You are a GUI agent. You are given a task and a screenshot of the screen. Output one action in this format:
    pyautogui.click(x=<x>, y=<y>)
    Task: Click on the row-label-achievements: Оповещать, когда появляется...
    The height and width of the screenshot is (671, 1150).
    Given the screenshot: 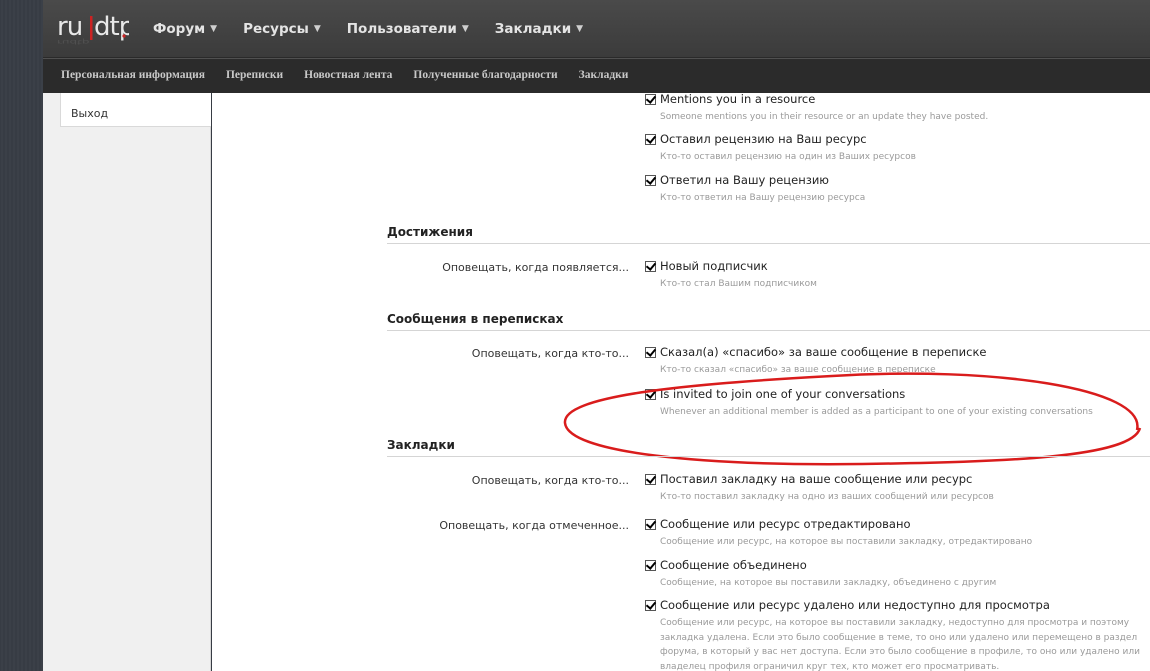 What is the action you would take?
    pyautogui.click(x=535, y=267)
    